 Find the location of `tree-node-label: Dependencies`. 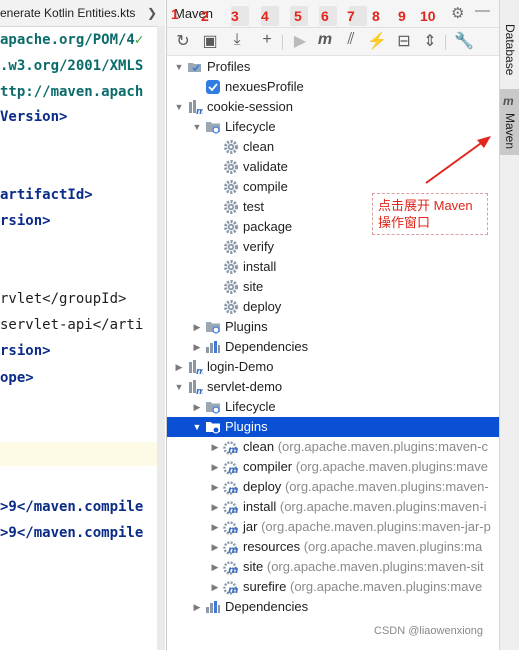

tree-node-label: Dependencies is located at coordinates (266, 607).